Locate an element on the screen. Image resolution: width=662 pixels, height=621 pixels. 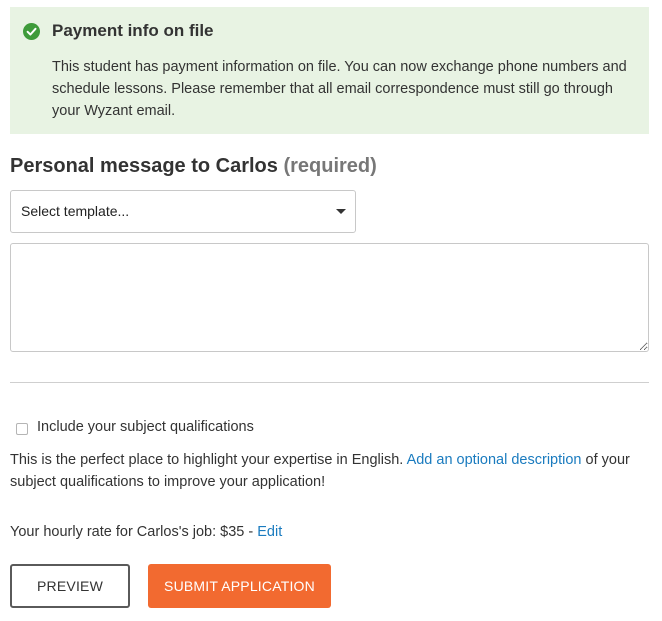
include-qualifications-label: Include your subject qualifications is located at coordinates (145, 427).